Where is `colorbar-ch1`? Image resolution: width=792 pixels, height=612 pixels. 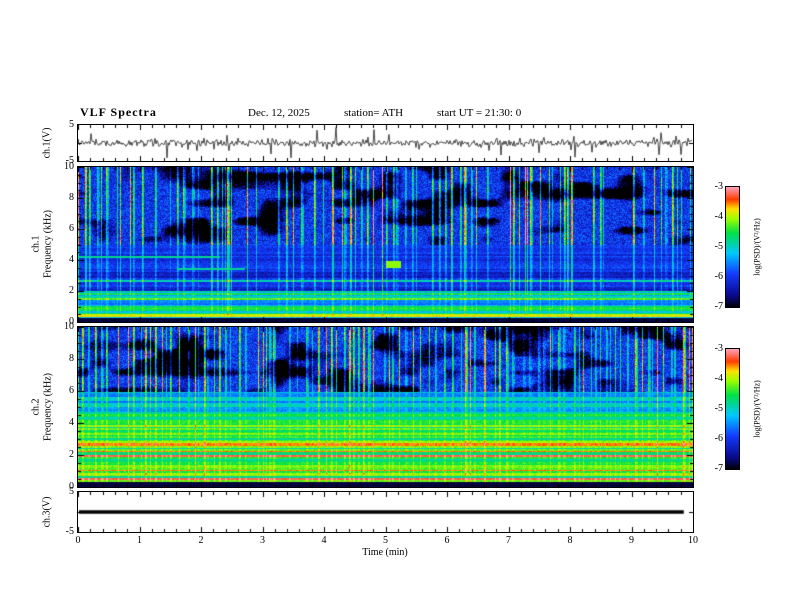
colorbar-ch1 is located at coordinates (732, 247).